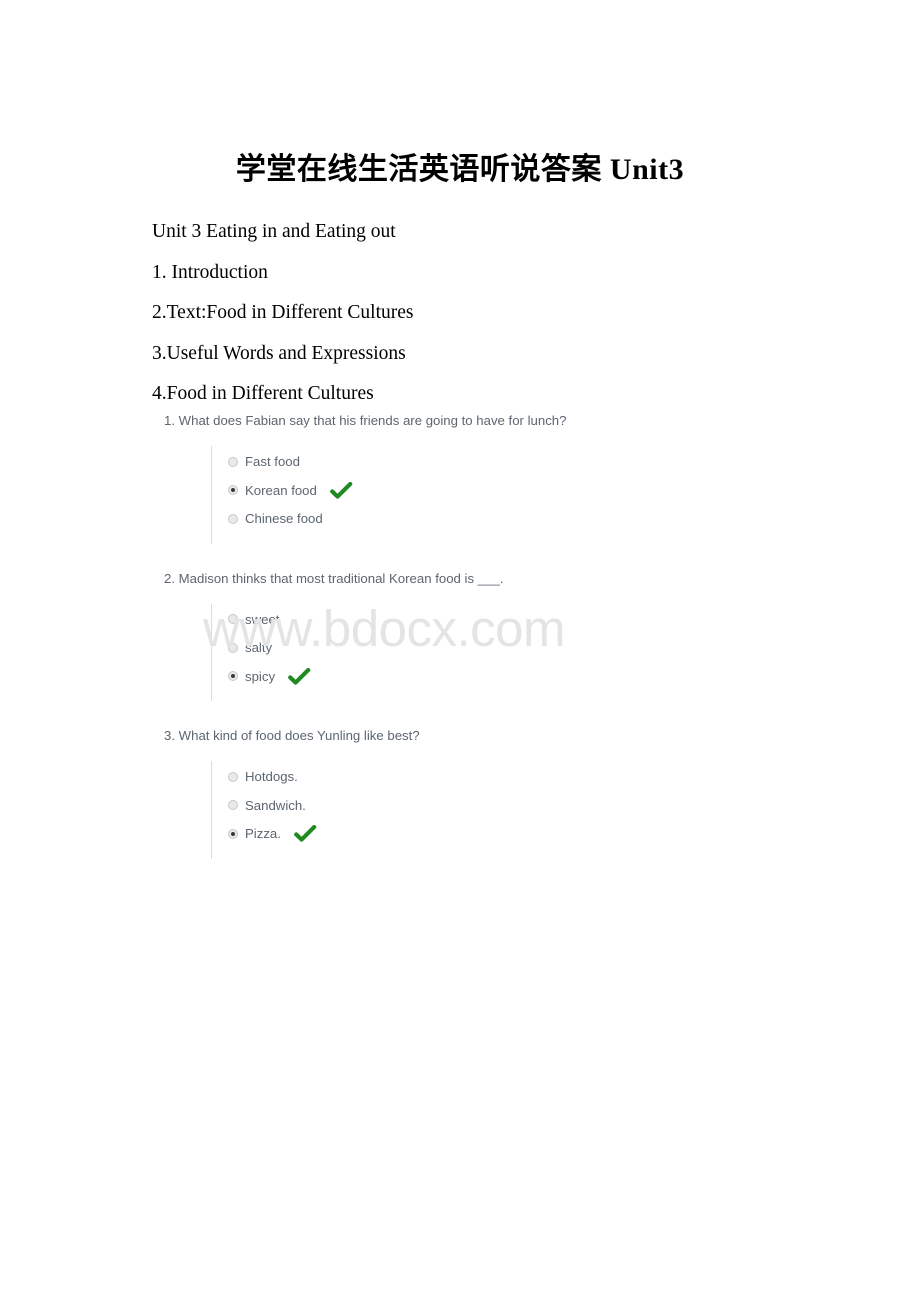 Image resolution: width=920 pixels, height=1302 pixels. I want to click on option-label: sweet, so click(262, 619).